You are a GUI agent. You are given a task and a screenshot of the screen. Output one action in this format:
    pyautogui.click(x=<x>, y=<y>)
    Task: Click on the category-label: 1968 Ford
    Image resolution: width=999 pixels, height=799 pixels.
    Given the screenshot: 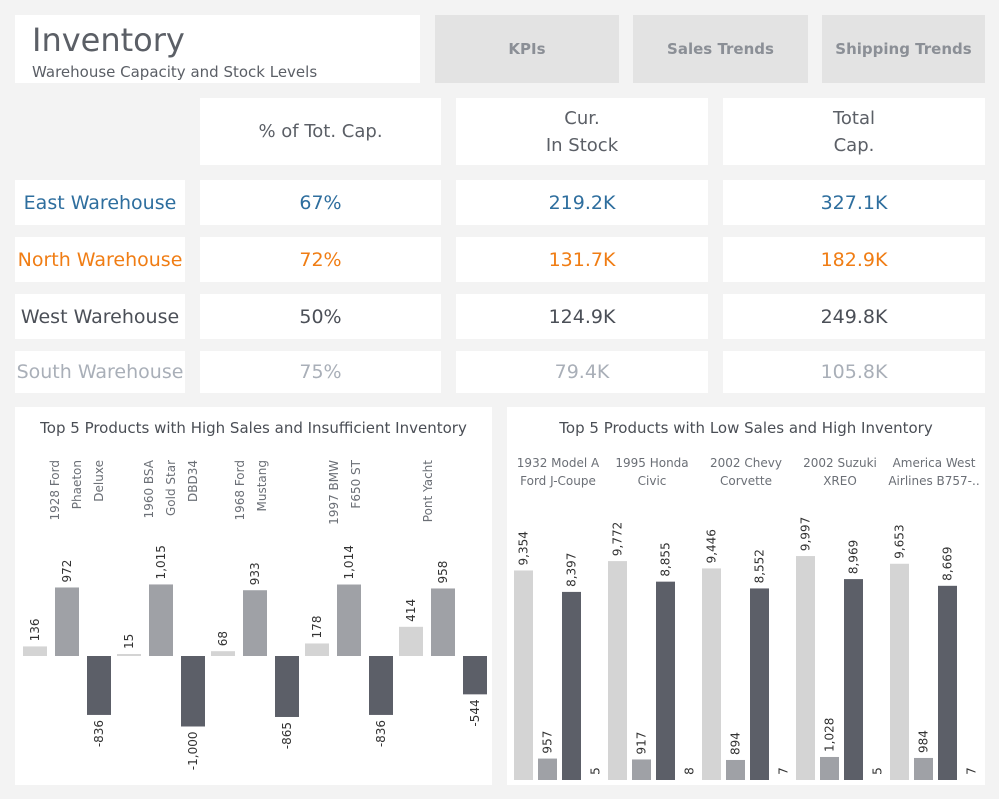 What is the action you would take?
    pyautogui.click(x=240, y=490)
    